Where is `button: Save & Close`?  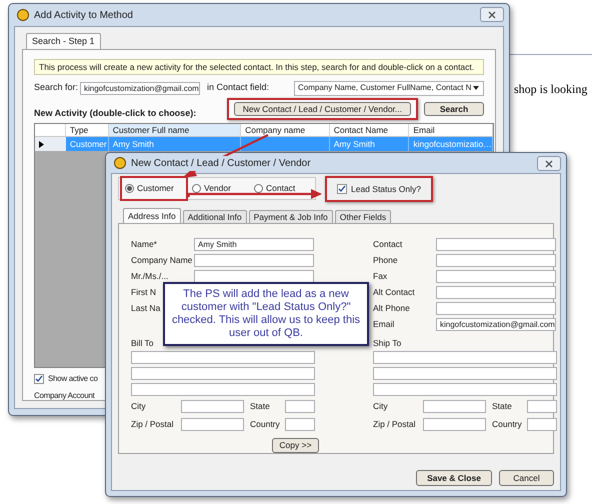
button: Save & Close is located at coordinates (454, 478).